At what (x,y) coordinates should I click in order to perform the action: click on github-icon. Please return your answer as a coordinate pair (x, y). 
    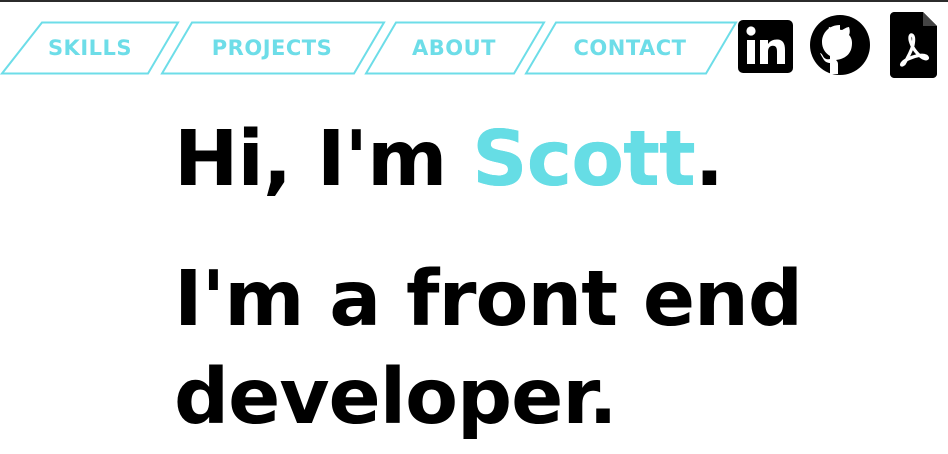
    Looking at the image, I should click on (840, 45).